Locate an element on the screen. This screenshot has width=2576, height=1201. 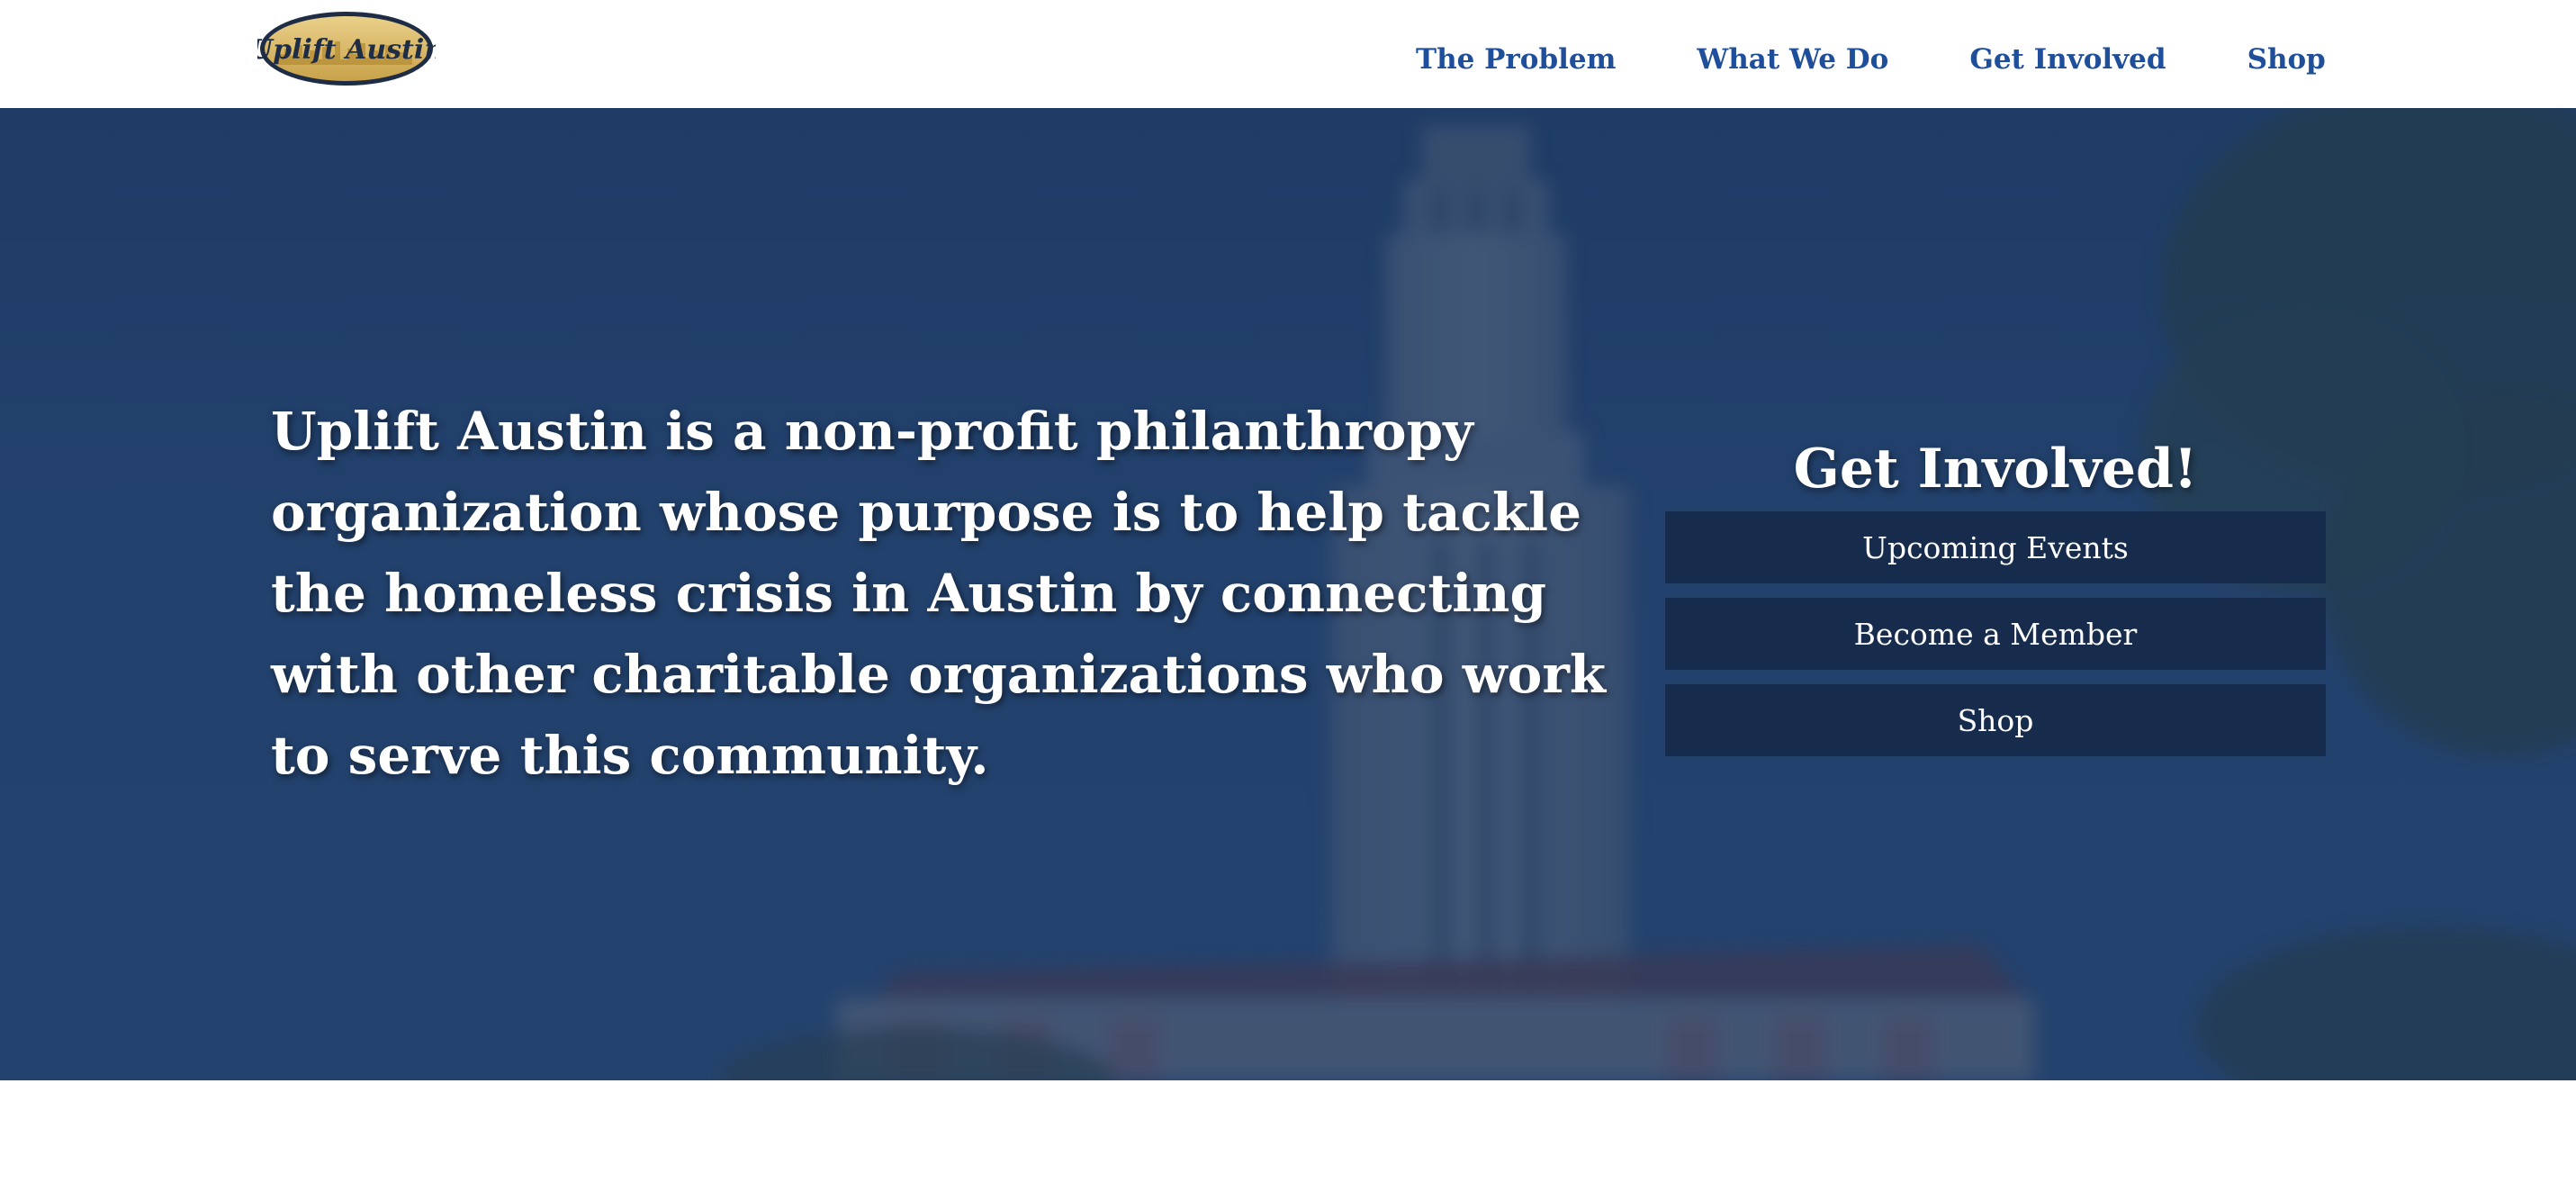
get-involved-heading: Get Involved! is located at coordinates (1995, 469).